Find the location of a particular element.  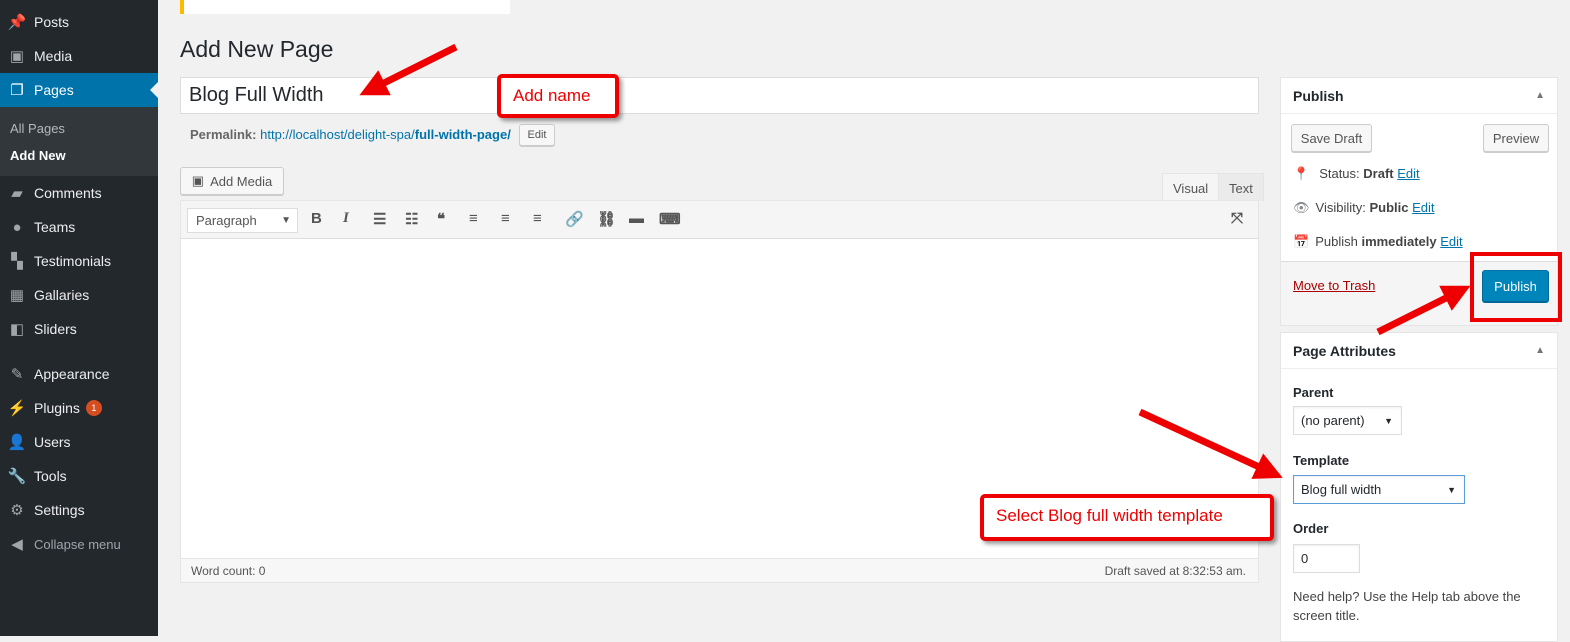

fullscreen-icon: ⤧ is located at coordinates (1237, 218).